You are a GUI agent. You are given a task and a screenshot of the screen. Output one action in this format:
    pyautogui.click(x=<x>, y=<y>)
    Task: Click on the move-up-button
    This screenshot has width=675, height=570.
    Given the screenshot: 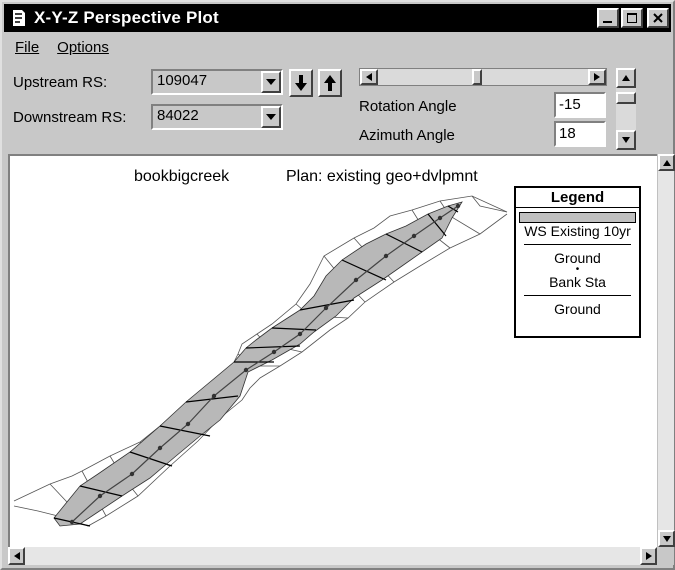 What is the action you would take?
    pyautogui.click(x=330, y=83)
    